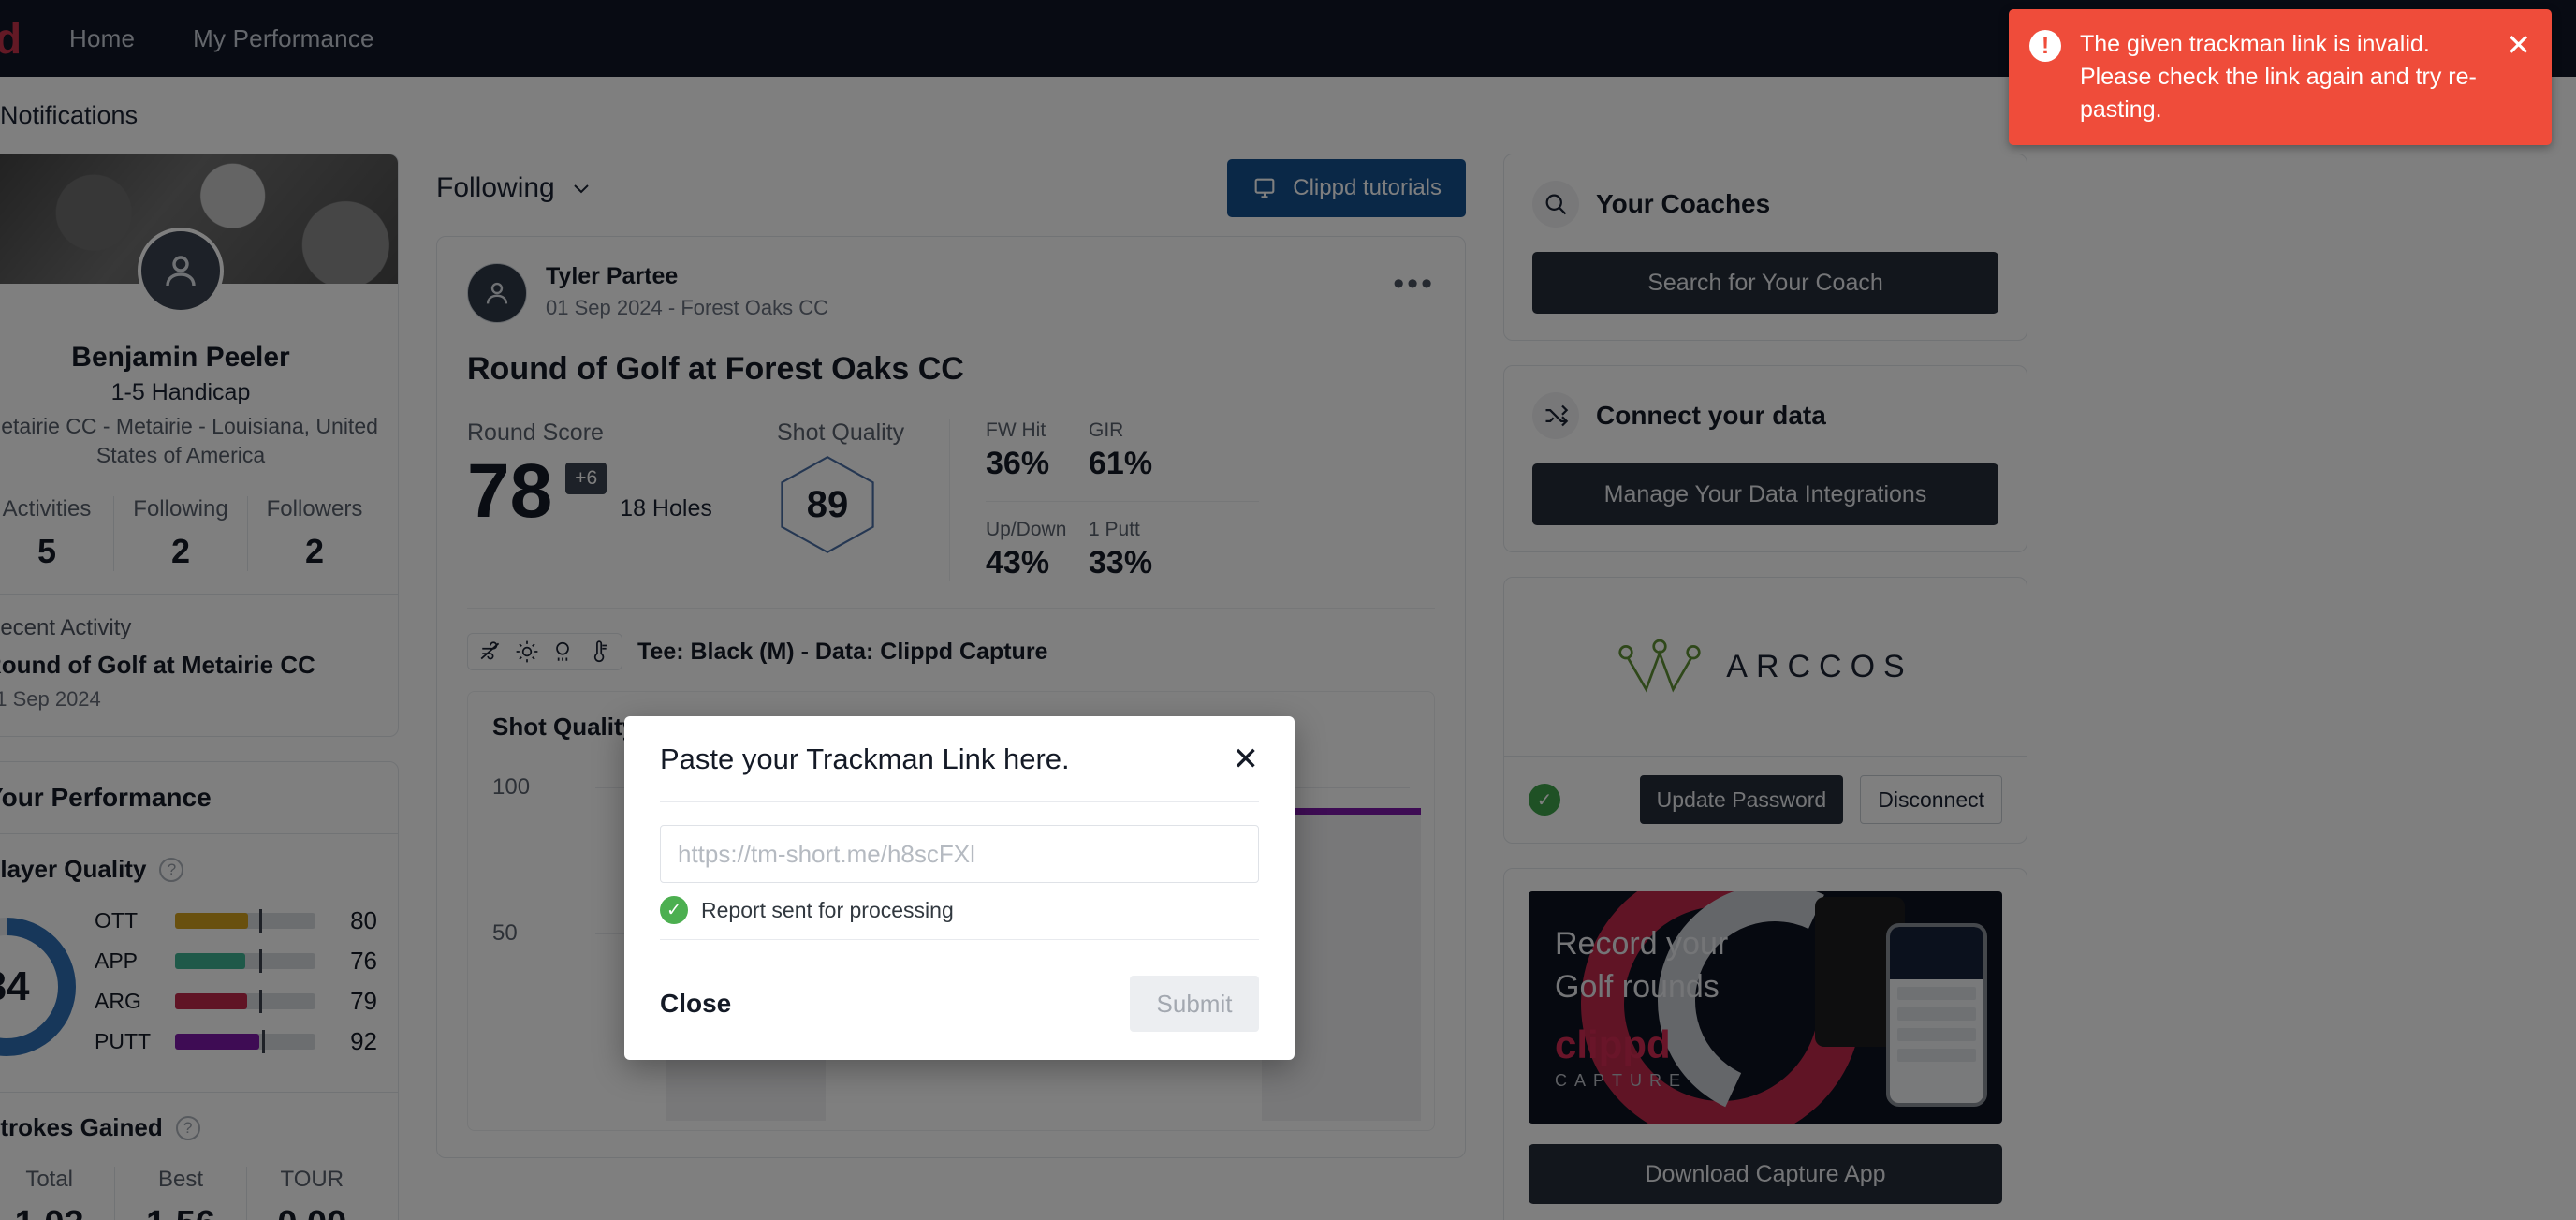  I want to click on close-button: Close, so click(695, 1004).